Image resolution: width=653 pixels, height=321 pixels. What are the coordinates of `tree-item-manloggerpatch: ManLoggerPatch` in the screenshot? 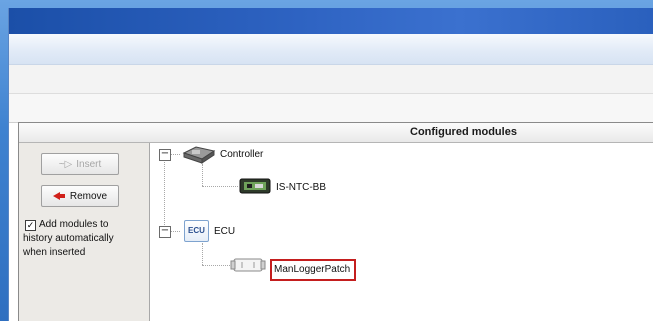 It's located at (312, 269).